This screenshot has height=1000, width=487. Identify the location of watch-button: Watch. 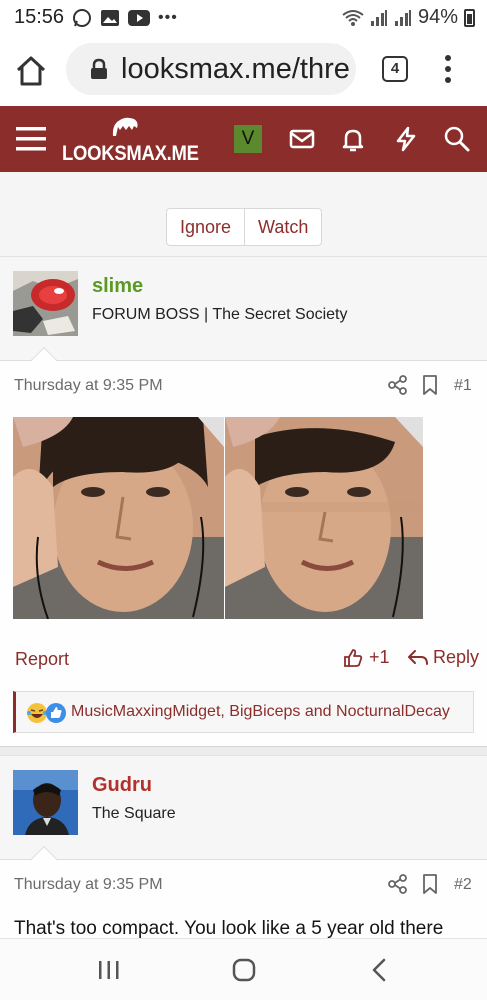
(282, 227).